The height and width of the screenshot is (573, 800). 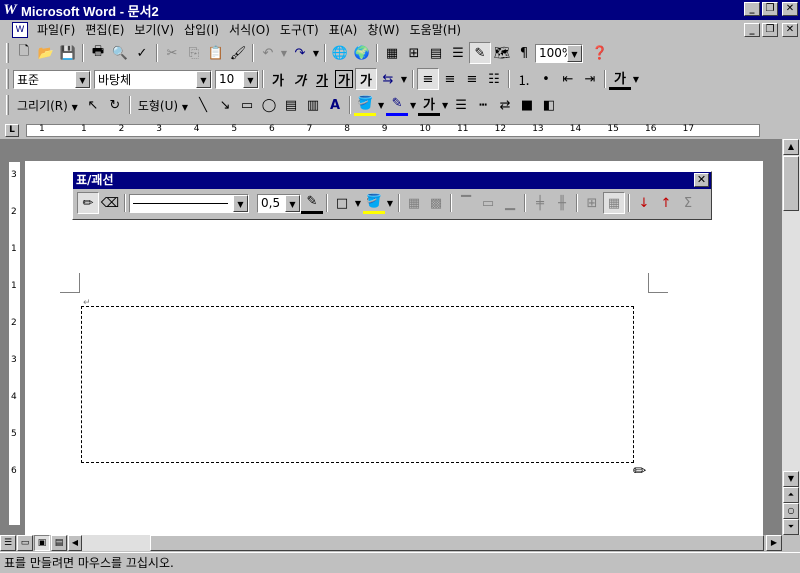 What do you see at coordinates (93, 105) in the screenshot?
I see `select-objects-icon: ↖` at bounding box center [93, 105].